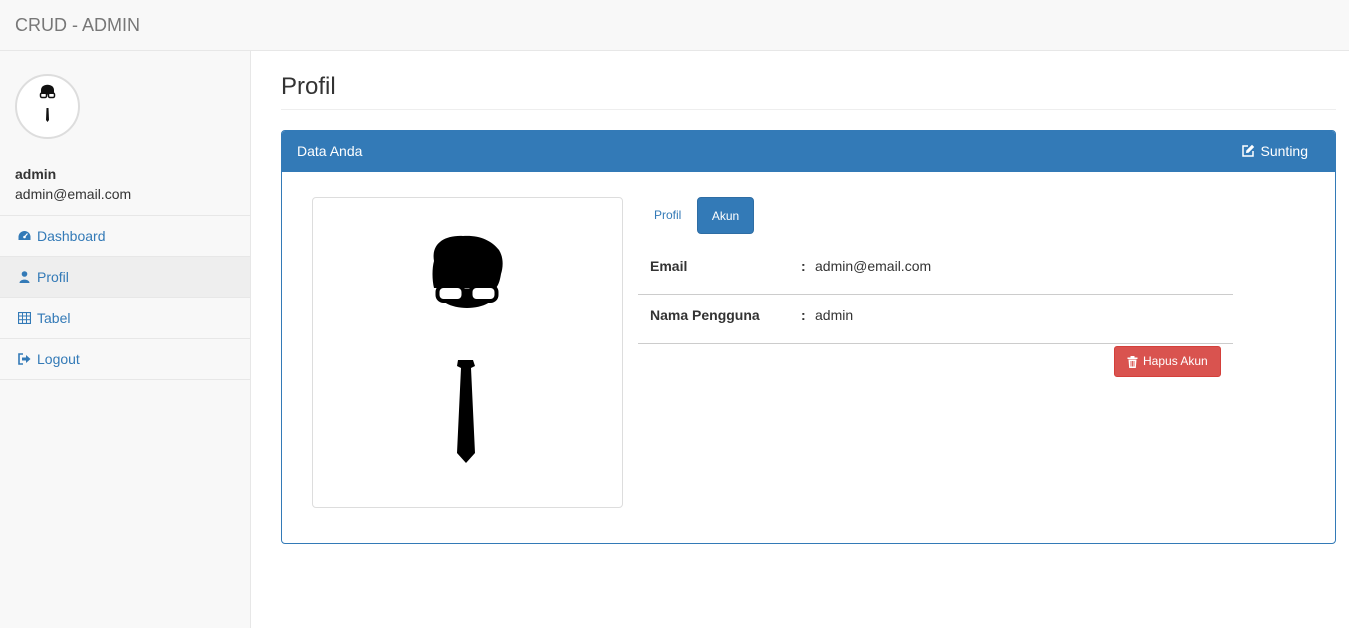 Image resolution: width=1349 pixels, height=628 pixels. What do you see at coordinates (125, 277) in the screenshot?
I see `sidebar-item-profil: Profil` at bounding box center [125, 277].